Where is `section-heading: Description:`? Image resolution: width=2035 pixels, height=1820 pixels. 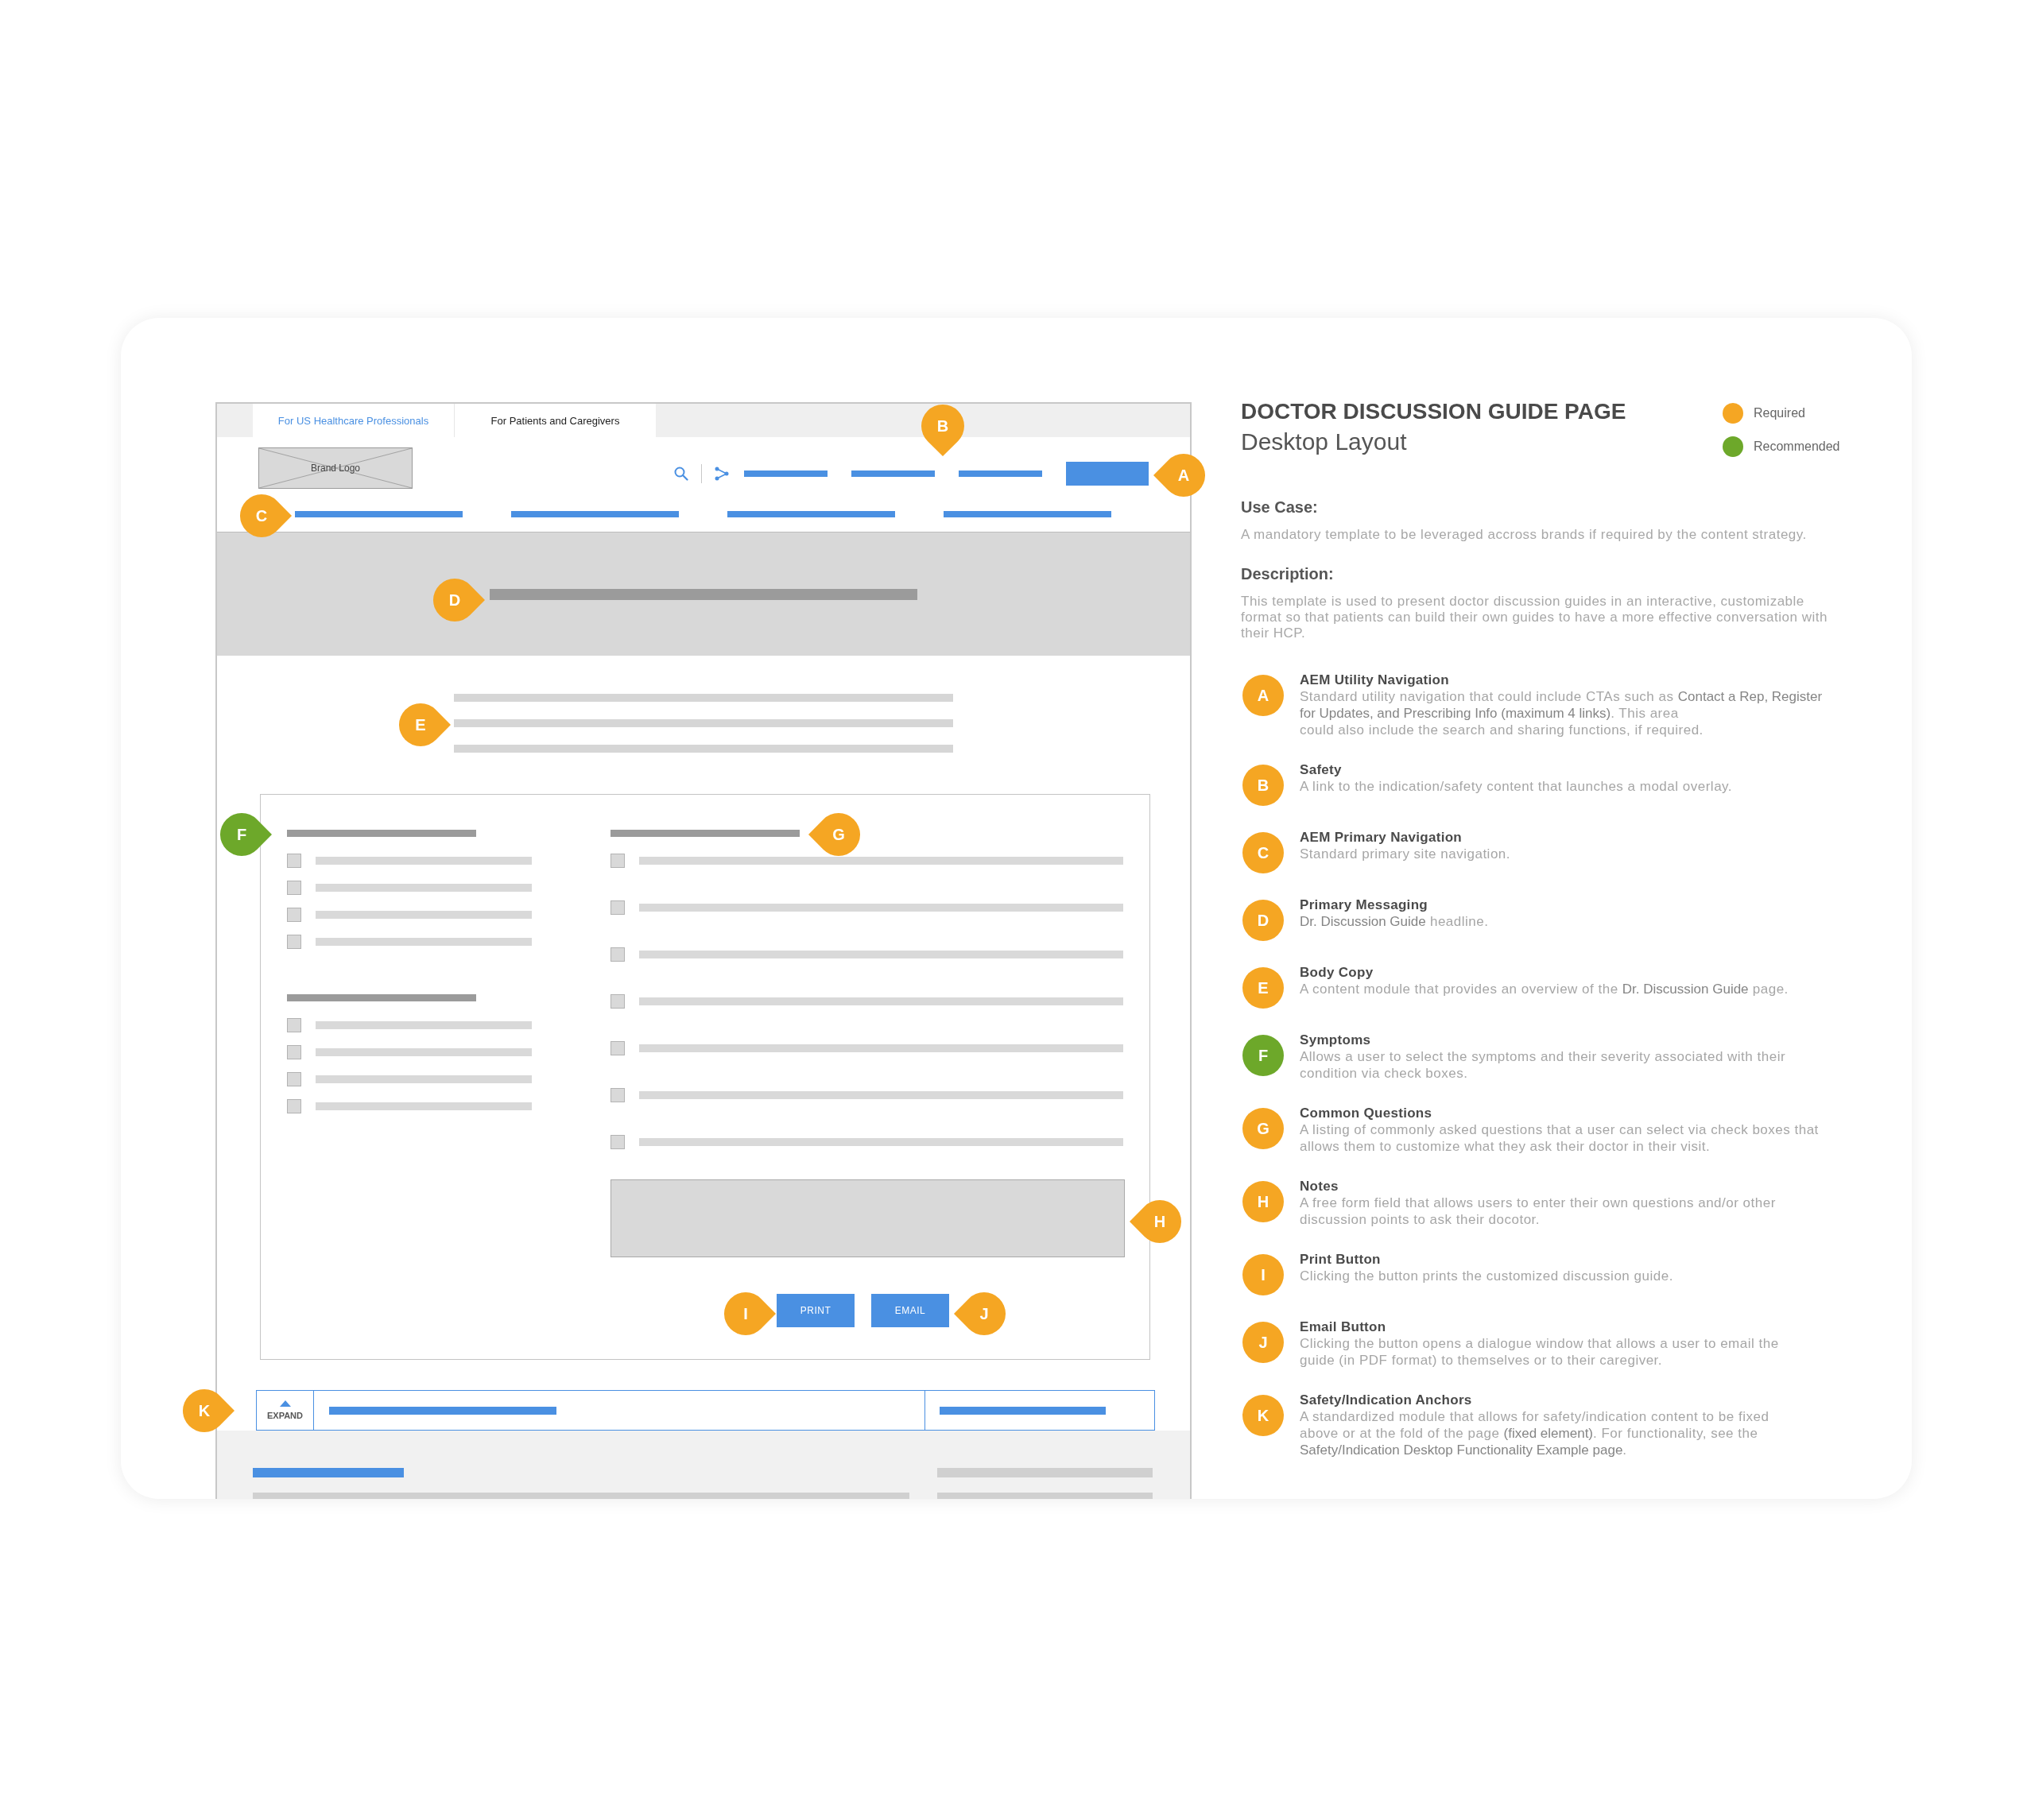
section-heading: Description: is located at coordinates (1288, 574).